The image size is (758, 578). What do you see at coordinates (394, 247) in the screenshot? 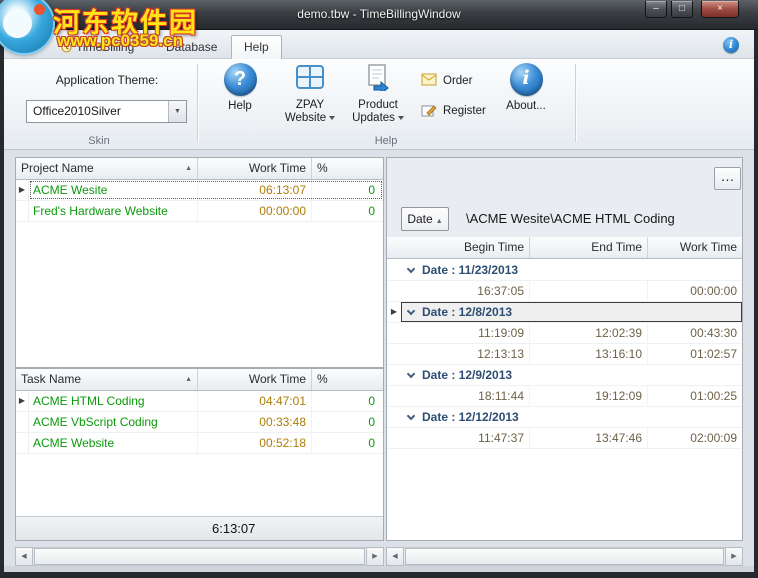
I see `indicator-header-cell` at bounding box center [394, 247].